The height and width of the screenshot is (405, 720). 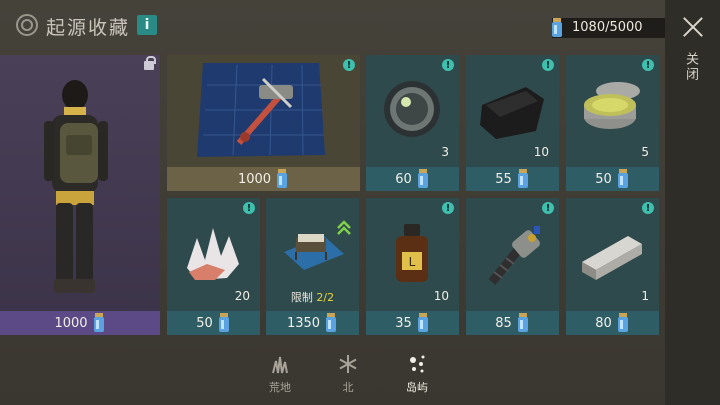 I want to click on item-card-cloth: ! 10 55, so click(x=512, y=123).